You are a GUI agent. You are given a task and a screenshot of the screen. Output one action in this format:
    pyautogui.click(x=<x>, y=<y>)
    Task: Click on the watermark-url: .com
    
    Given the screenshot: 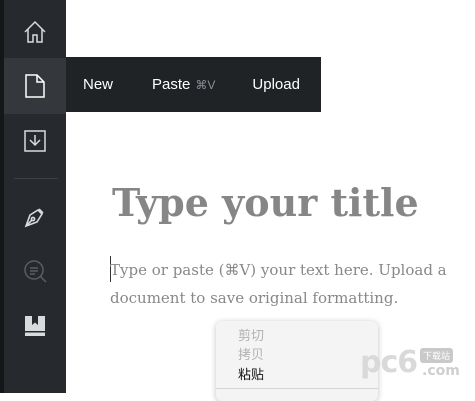 What is the action you would take?
    pyautogui.click(x=441, y=371)
    